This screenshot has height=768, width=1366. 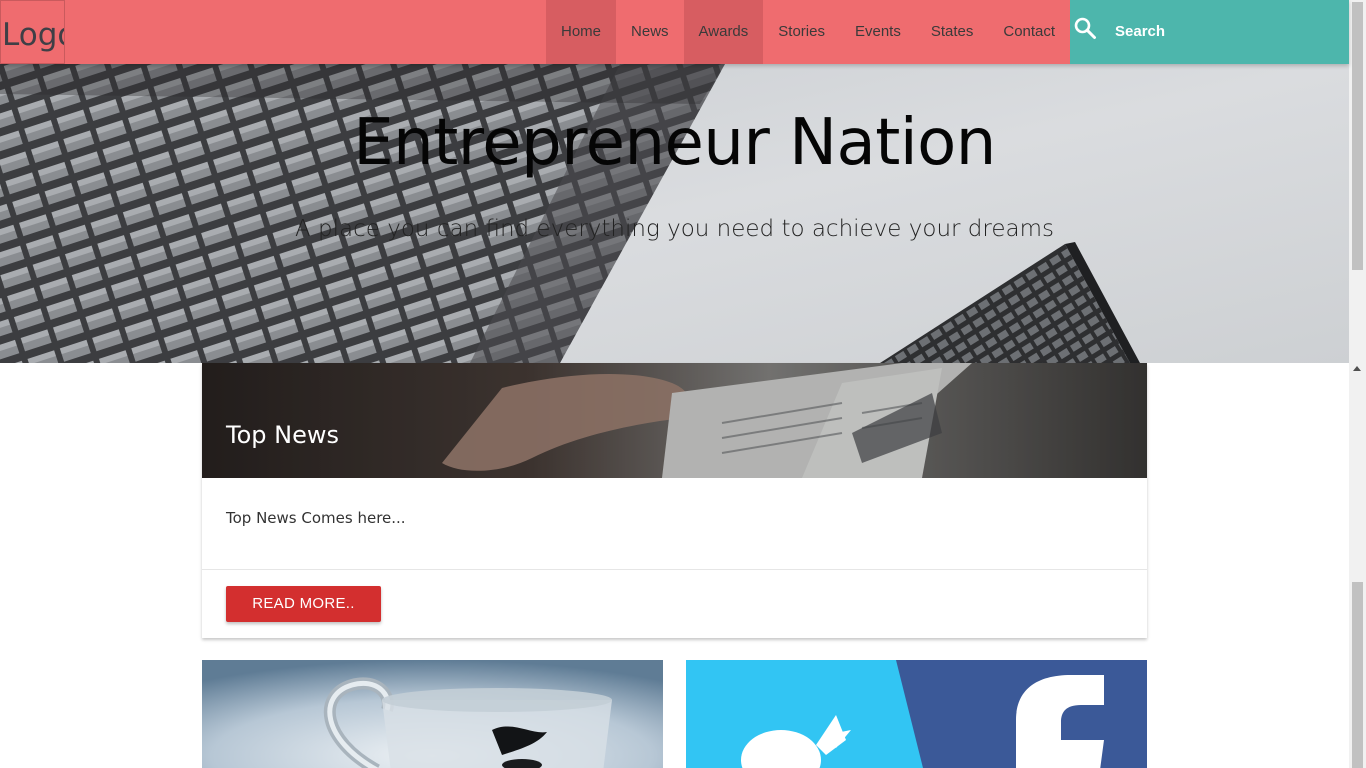 I want to click on nav-item-awards: Awards, so click(x=723, y=32).